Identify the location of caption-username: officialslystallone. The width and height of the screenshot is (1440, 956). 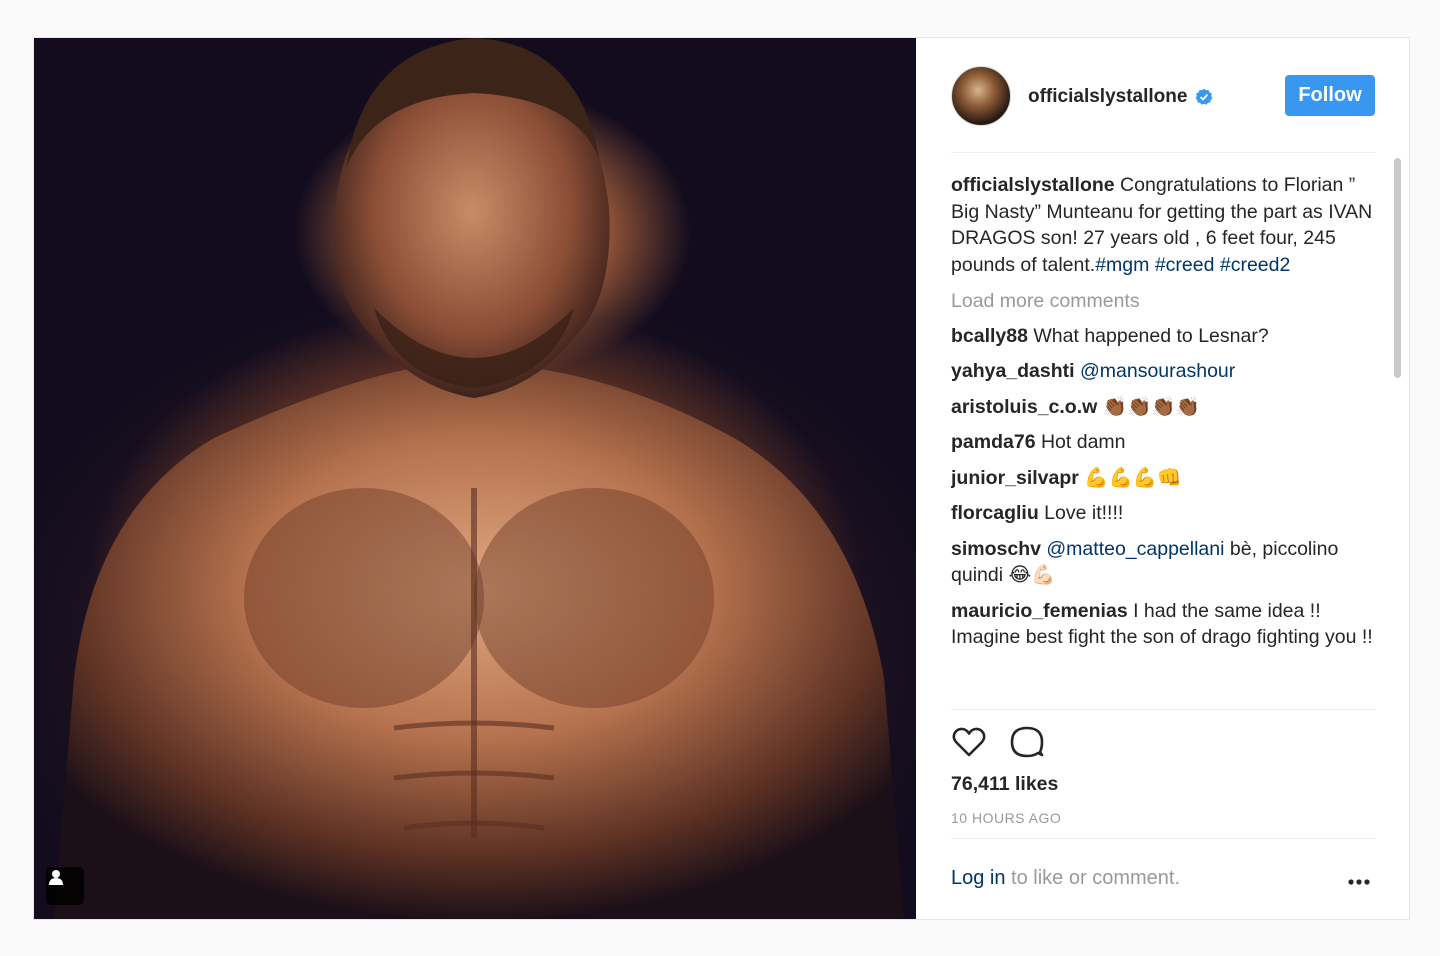
(1033, 185).